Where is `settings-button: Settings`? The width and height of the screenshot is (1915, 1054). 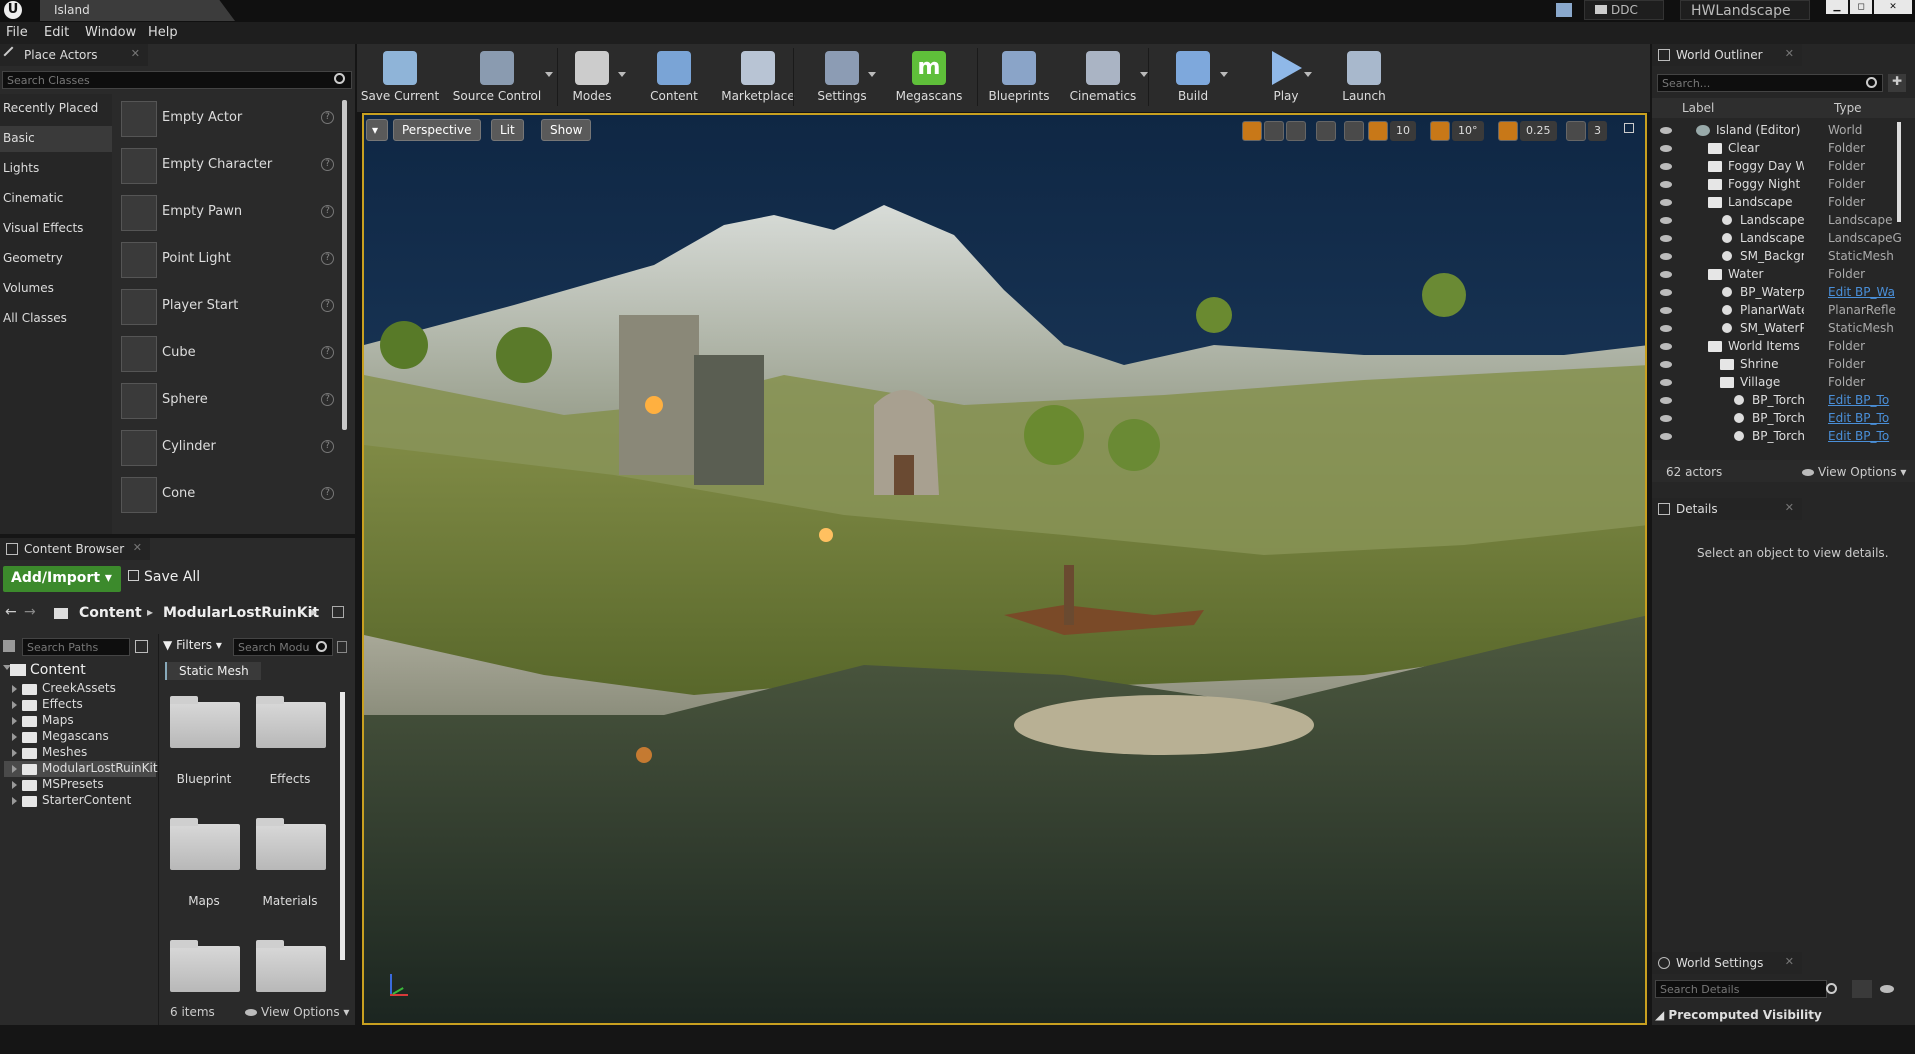
settings-button: Settings is located at coordinates (842, 78).